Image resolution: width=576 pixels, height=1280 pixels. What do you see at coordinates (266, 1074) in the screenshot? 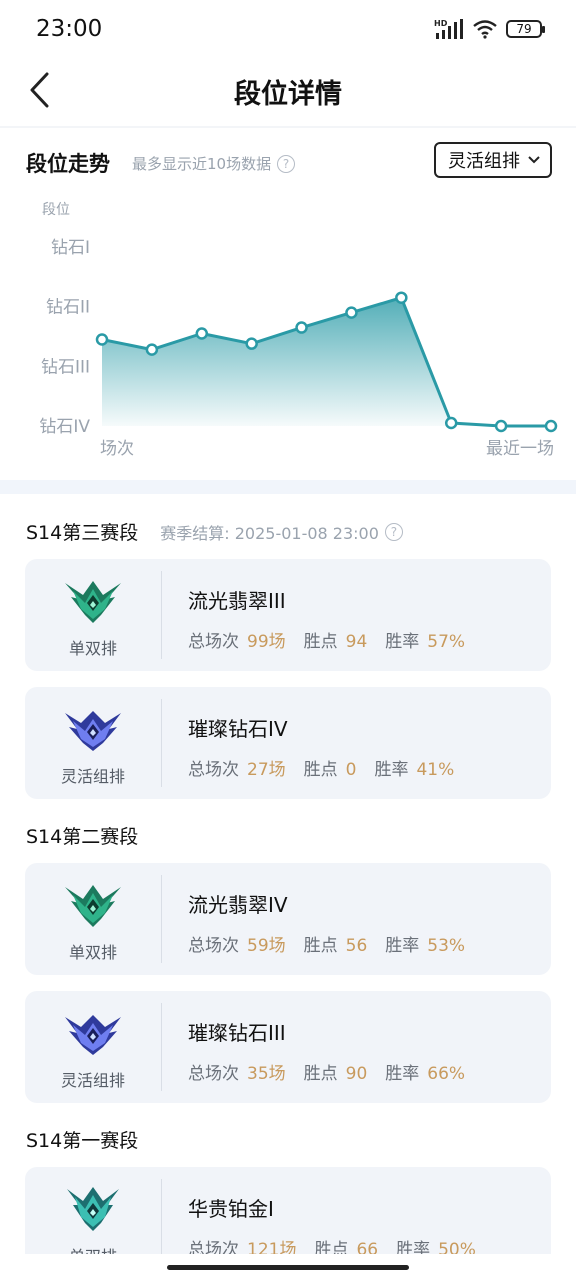
I see `games-value: 35场` at bounding box center [266, 1074].